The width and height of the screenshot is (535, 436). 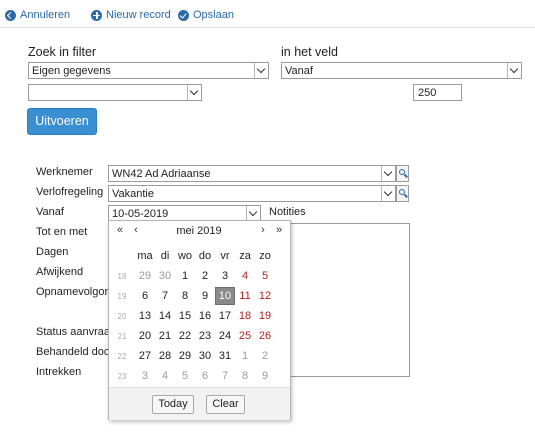 What do you see at coordinates (62, 232) in the screenshot?
I see `until-label: Tot en met` at bounding box center [62, 232].